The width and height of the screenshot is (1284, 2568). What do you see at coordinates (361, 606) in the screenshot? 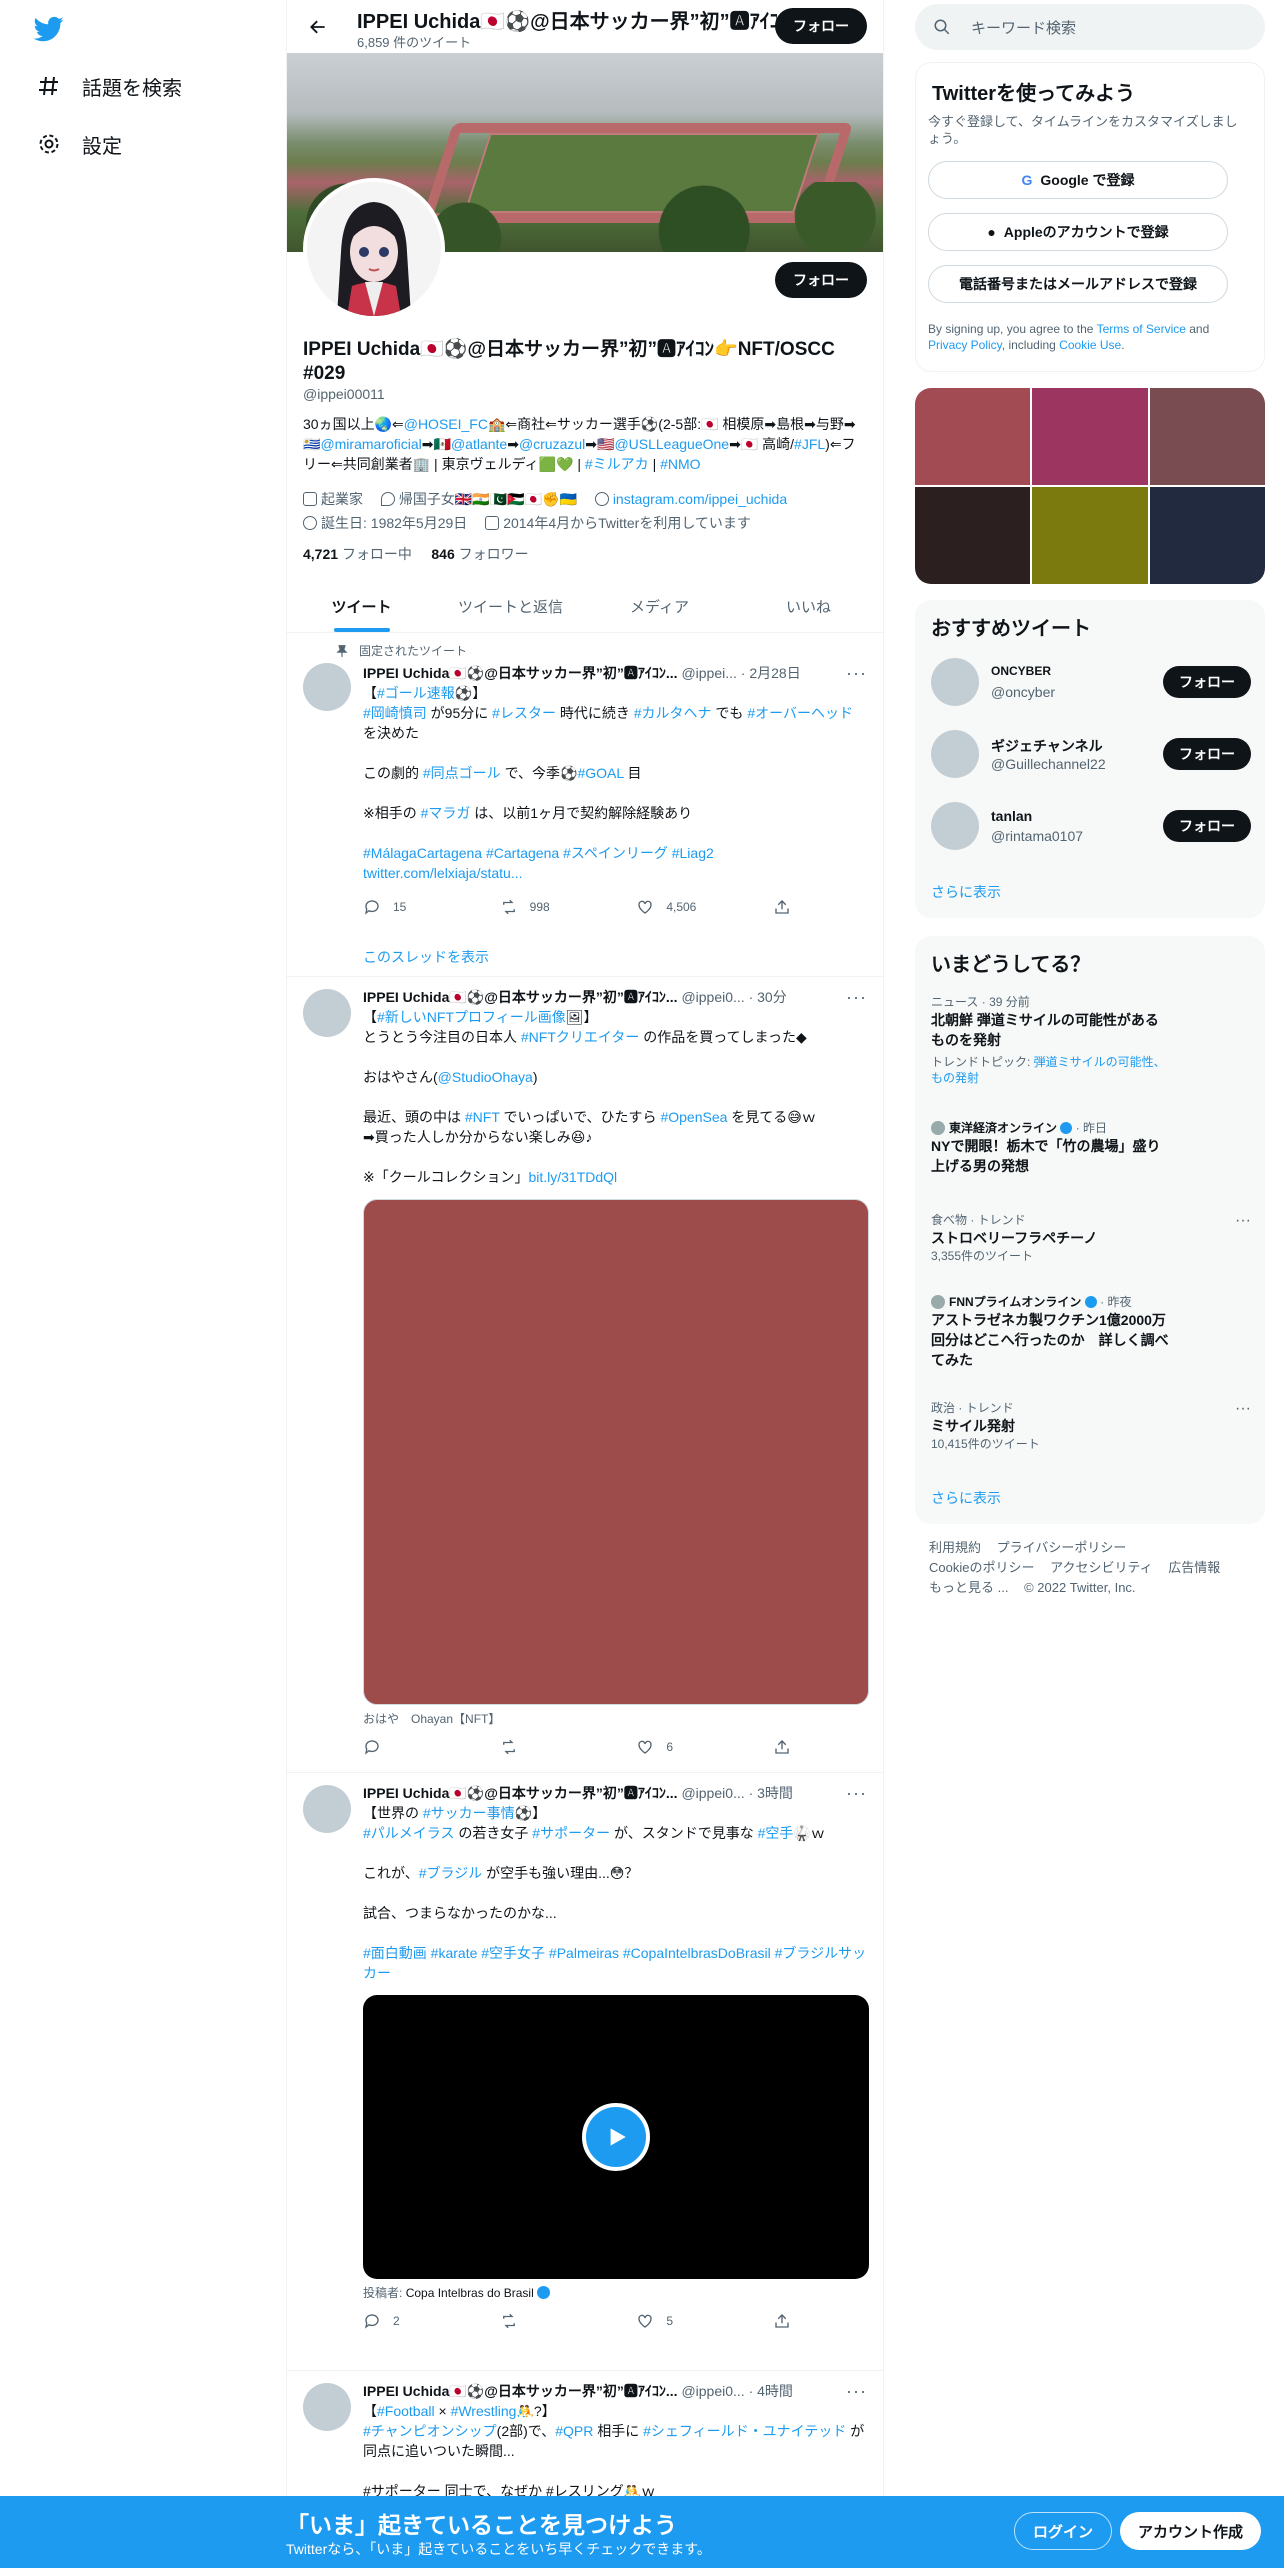
I see `tab-tweets: ツイート` at bounding box center [361, 606].